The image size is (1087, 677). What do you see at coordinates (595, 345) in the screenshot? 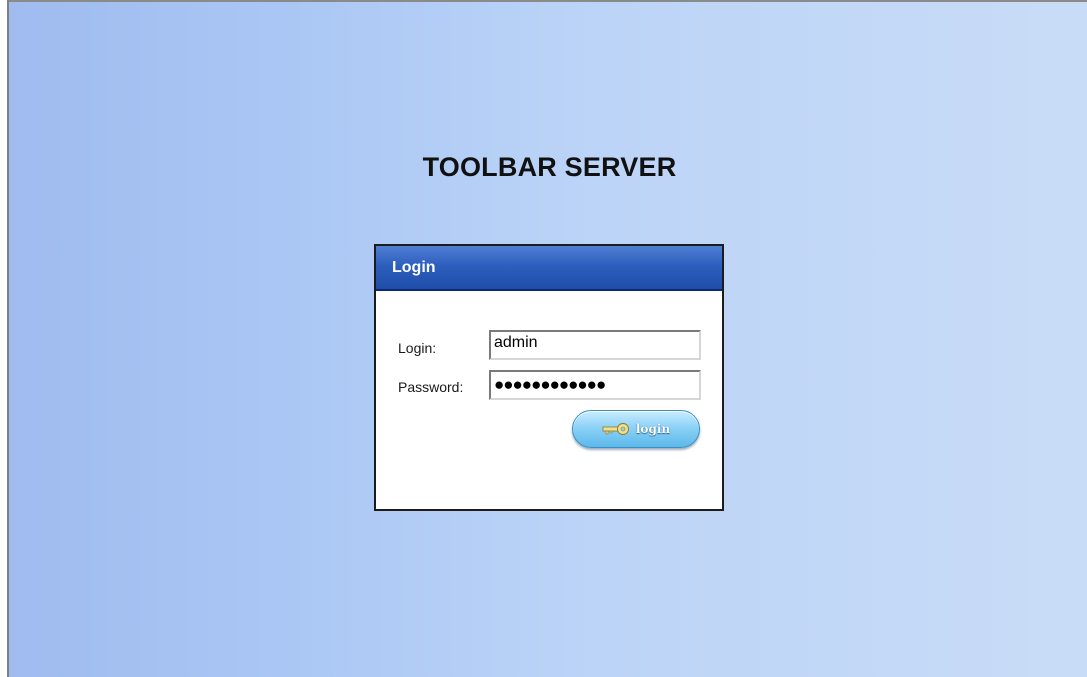
I see `login-input: admin` at bounding box center [595, 345].